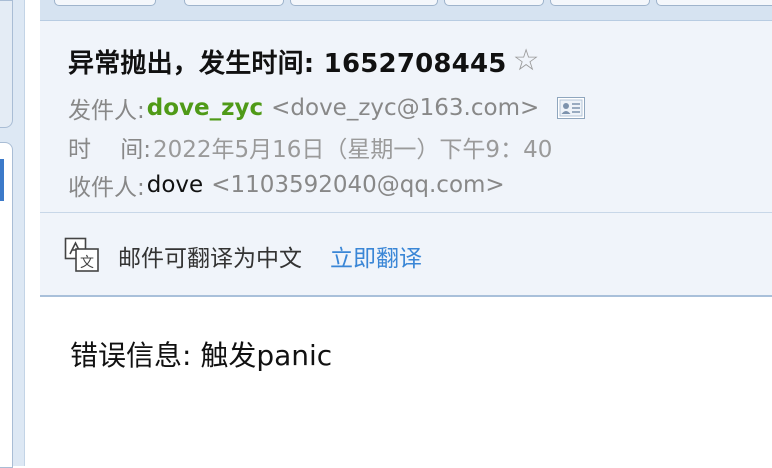 The height and width of the screenshot is (468, 772). I want to click on time-label: 时 间:, so click(109, 150).